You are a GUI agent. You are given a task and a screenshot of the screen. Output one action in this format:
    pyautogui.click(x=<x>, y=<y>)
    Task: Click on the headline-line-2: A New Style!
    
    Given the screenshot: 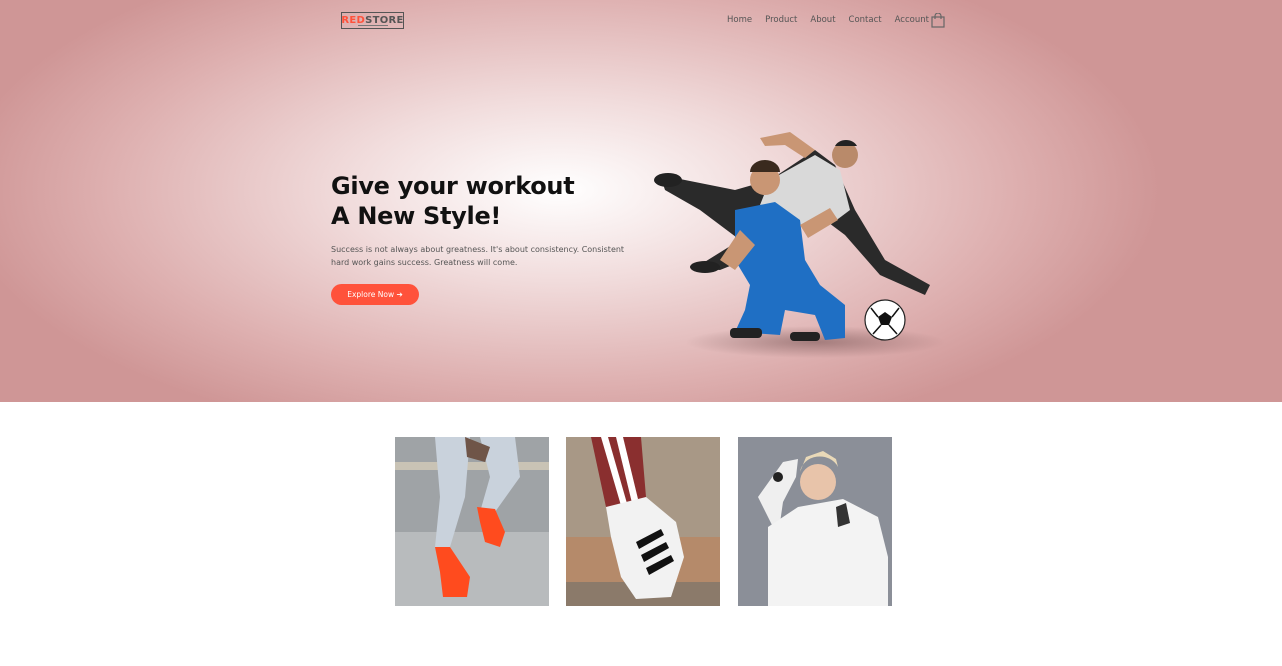 What is the action you would take?
    pyautogui.click(x=416, y=216)
    